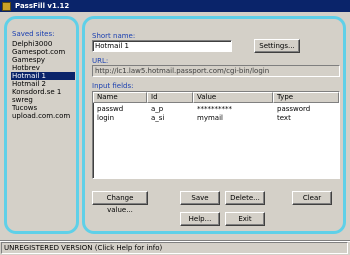 The image size is (350, 255). I want to click on site-item-selected: Hotmail 1, so click(43, 76).